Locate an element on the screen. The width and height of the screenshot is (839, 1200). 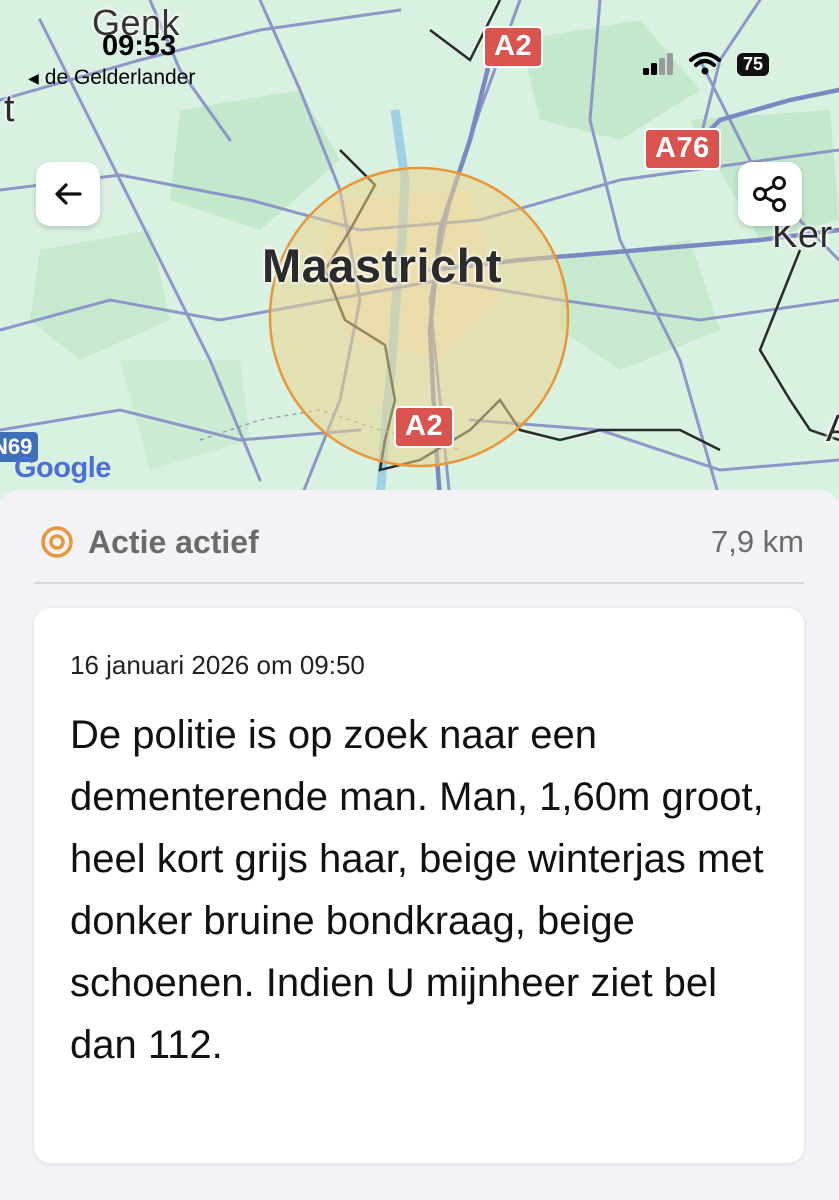
share-button is located at coordinates (770, 194).